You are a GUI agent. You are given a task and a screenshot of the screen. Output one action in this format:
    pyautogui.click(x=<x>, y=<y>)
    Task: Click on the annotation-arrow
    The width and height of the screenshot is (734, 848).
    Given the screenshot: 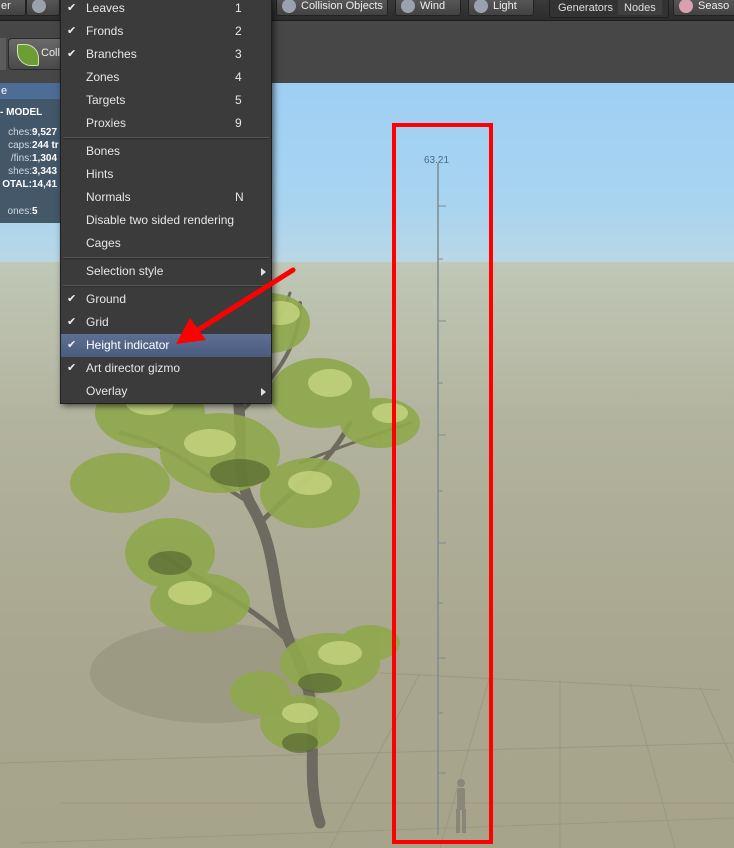 What is the action you would take?
    pyautogui.click(x=236, y=305)
    